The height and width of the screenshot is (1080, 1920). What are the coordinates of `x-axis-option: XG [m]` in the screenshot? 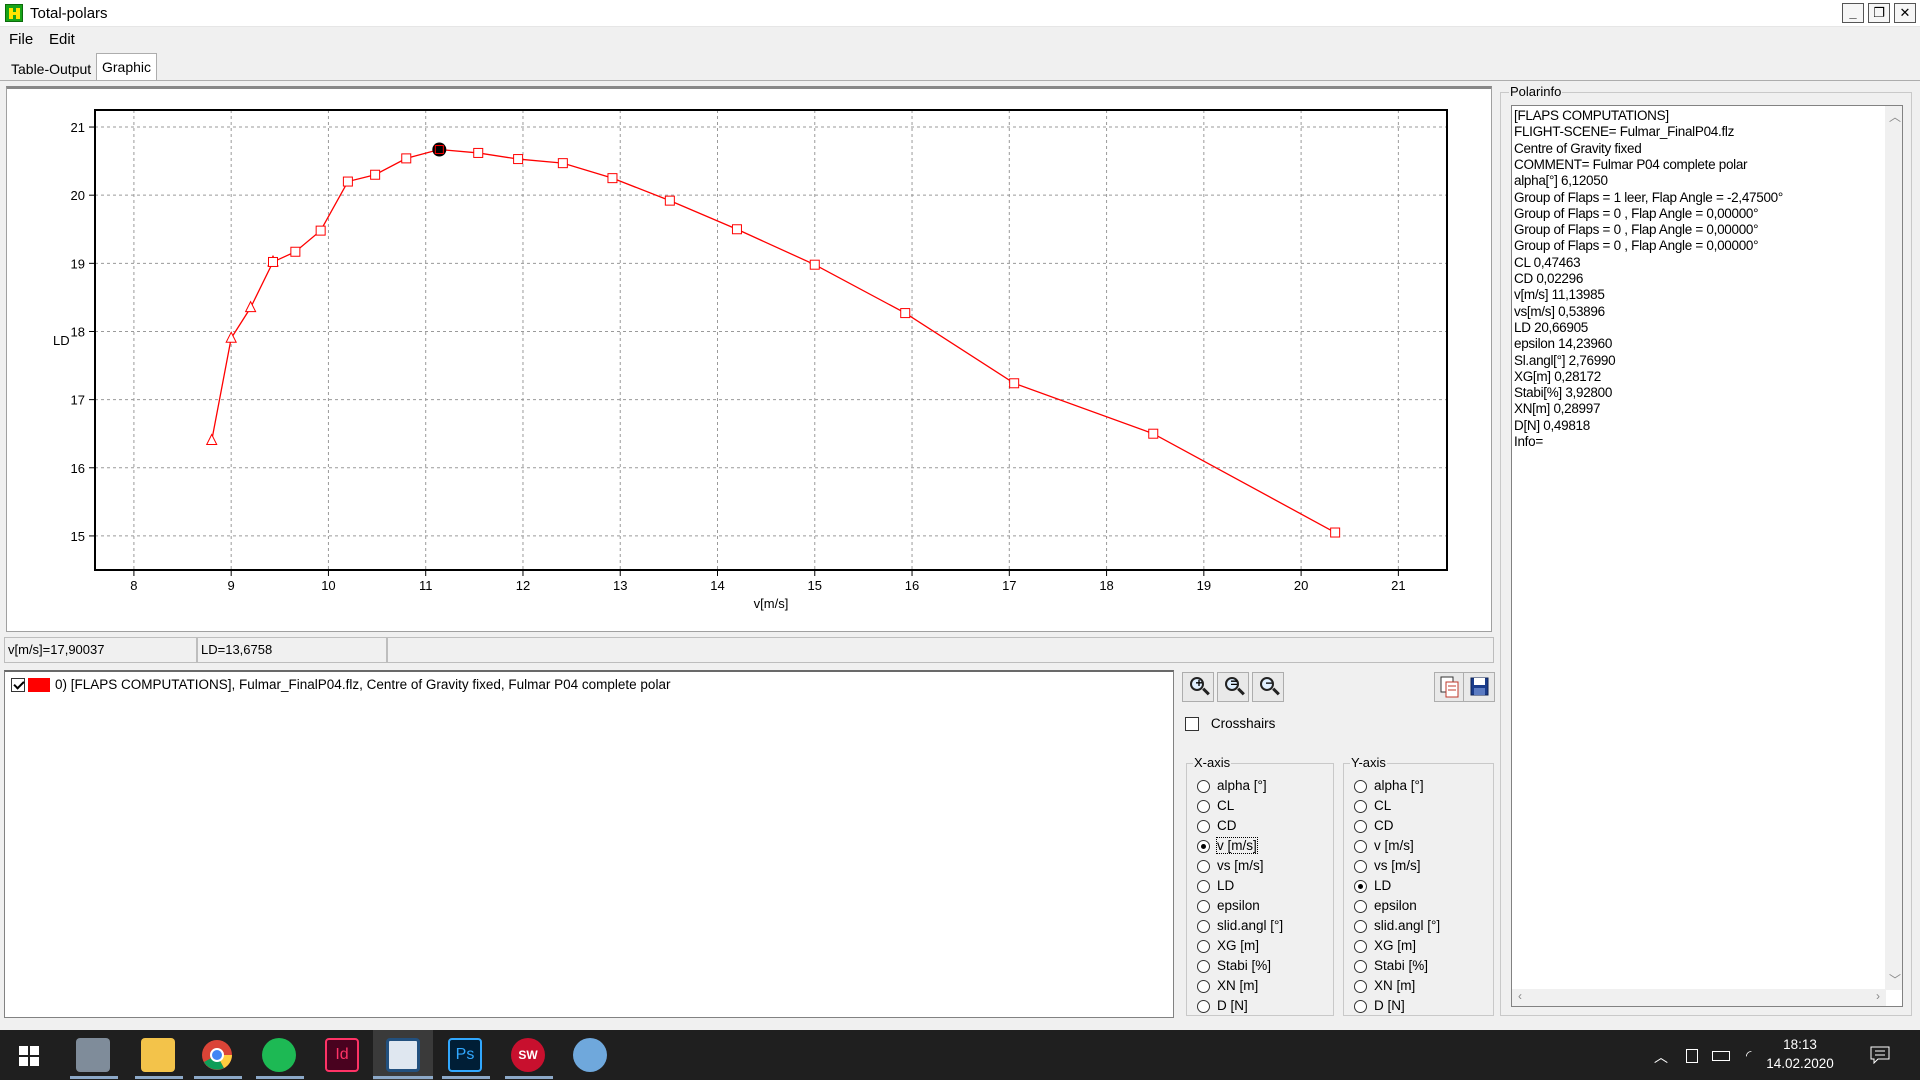 It's located at (1228, 945).